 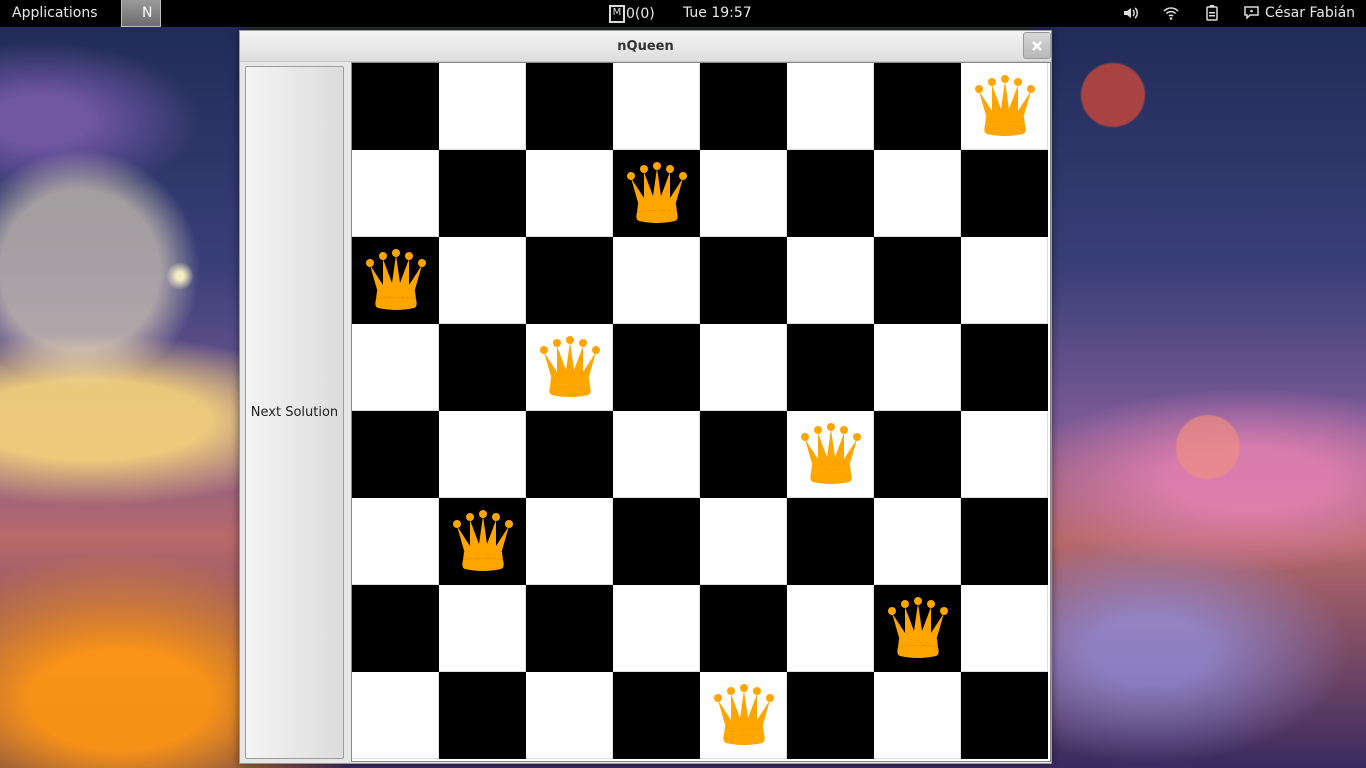 What do you see at coordinates (1251, 13) in the screenshot?
I see `chat-icon` at bounding box center [1251, 13].